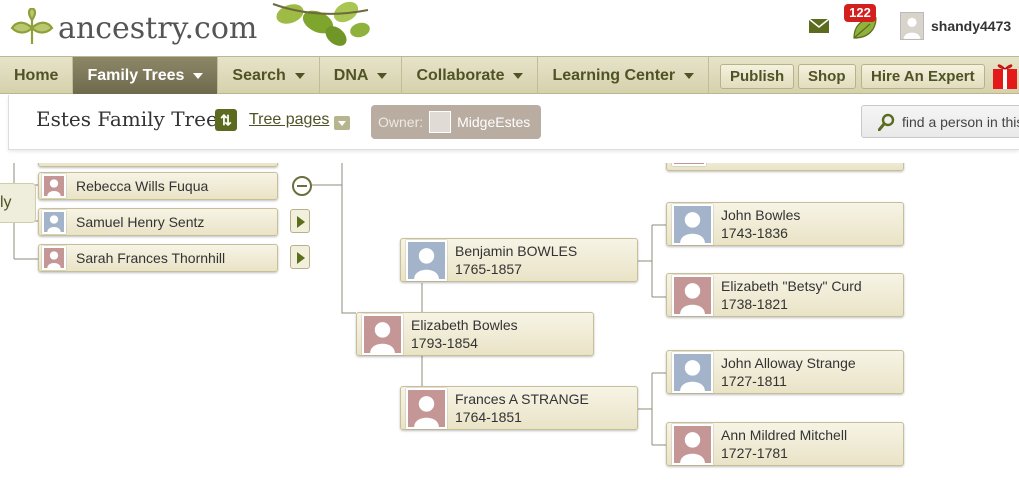  What do you see at coordinates (302, 186) in the screenshot?
I see `collapse-icon` at bounding box center [302, 186].